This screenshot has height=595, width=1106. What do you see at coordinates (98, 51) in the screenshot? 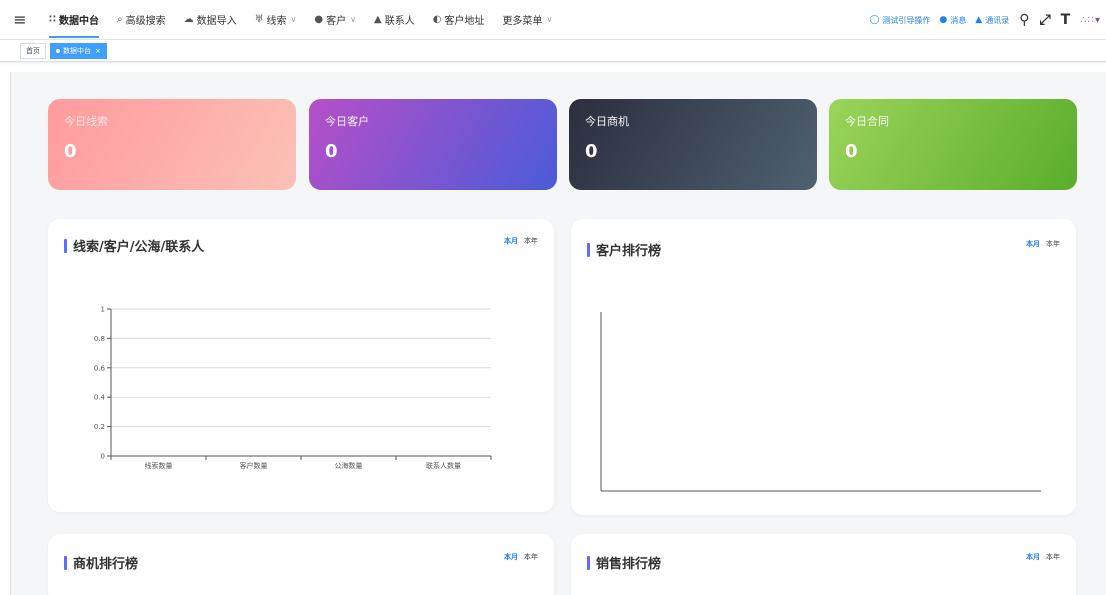
I see `close-icon: ×` at bounding box center [98, 51].